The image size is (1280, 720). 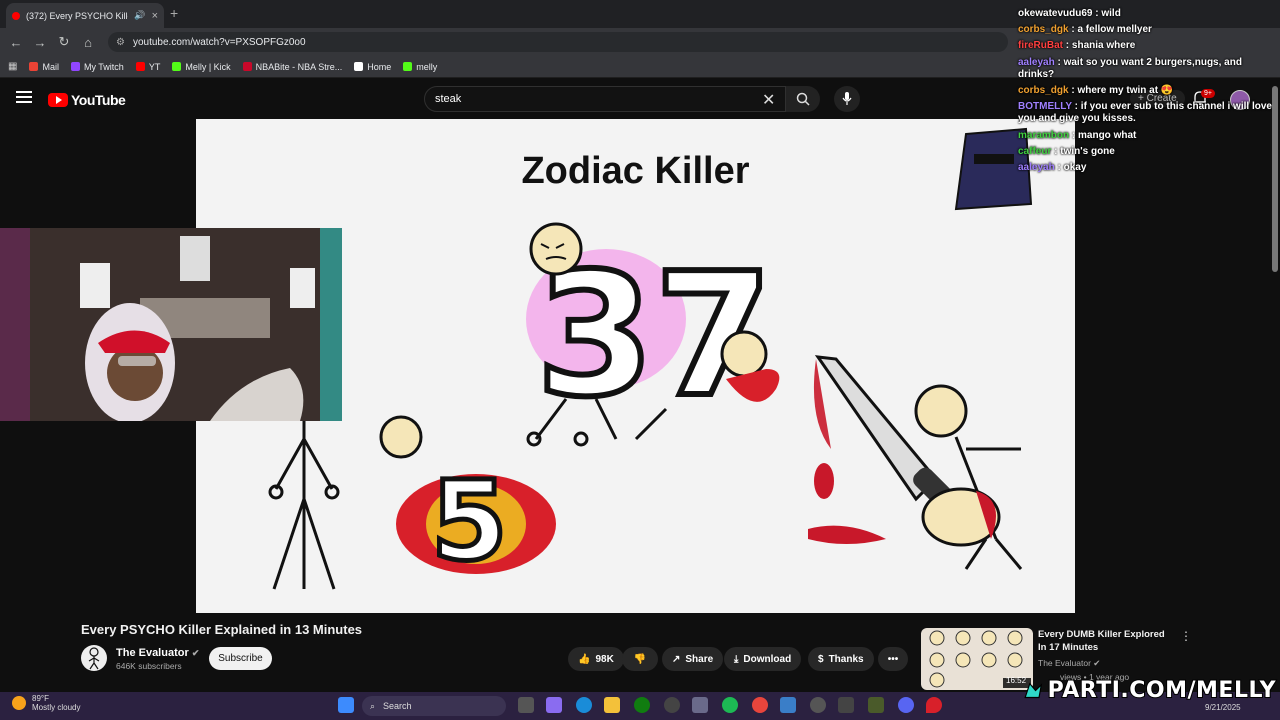 I want to click on tab-close-button: ×, so click(x=155, y=16).